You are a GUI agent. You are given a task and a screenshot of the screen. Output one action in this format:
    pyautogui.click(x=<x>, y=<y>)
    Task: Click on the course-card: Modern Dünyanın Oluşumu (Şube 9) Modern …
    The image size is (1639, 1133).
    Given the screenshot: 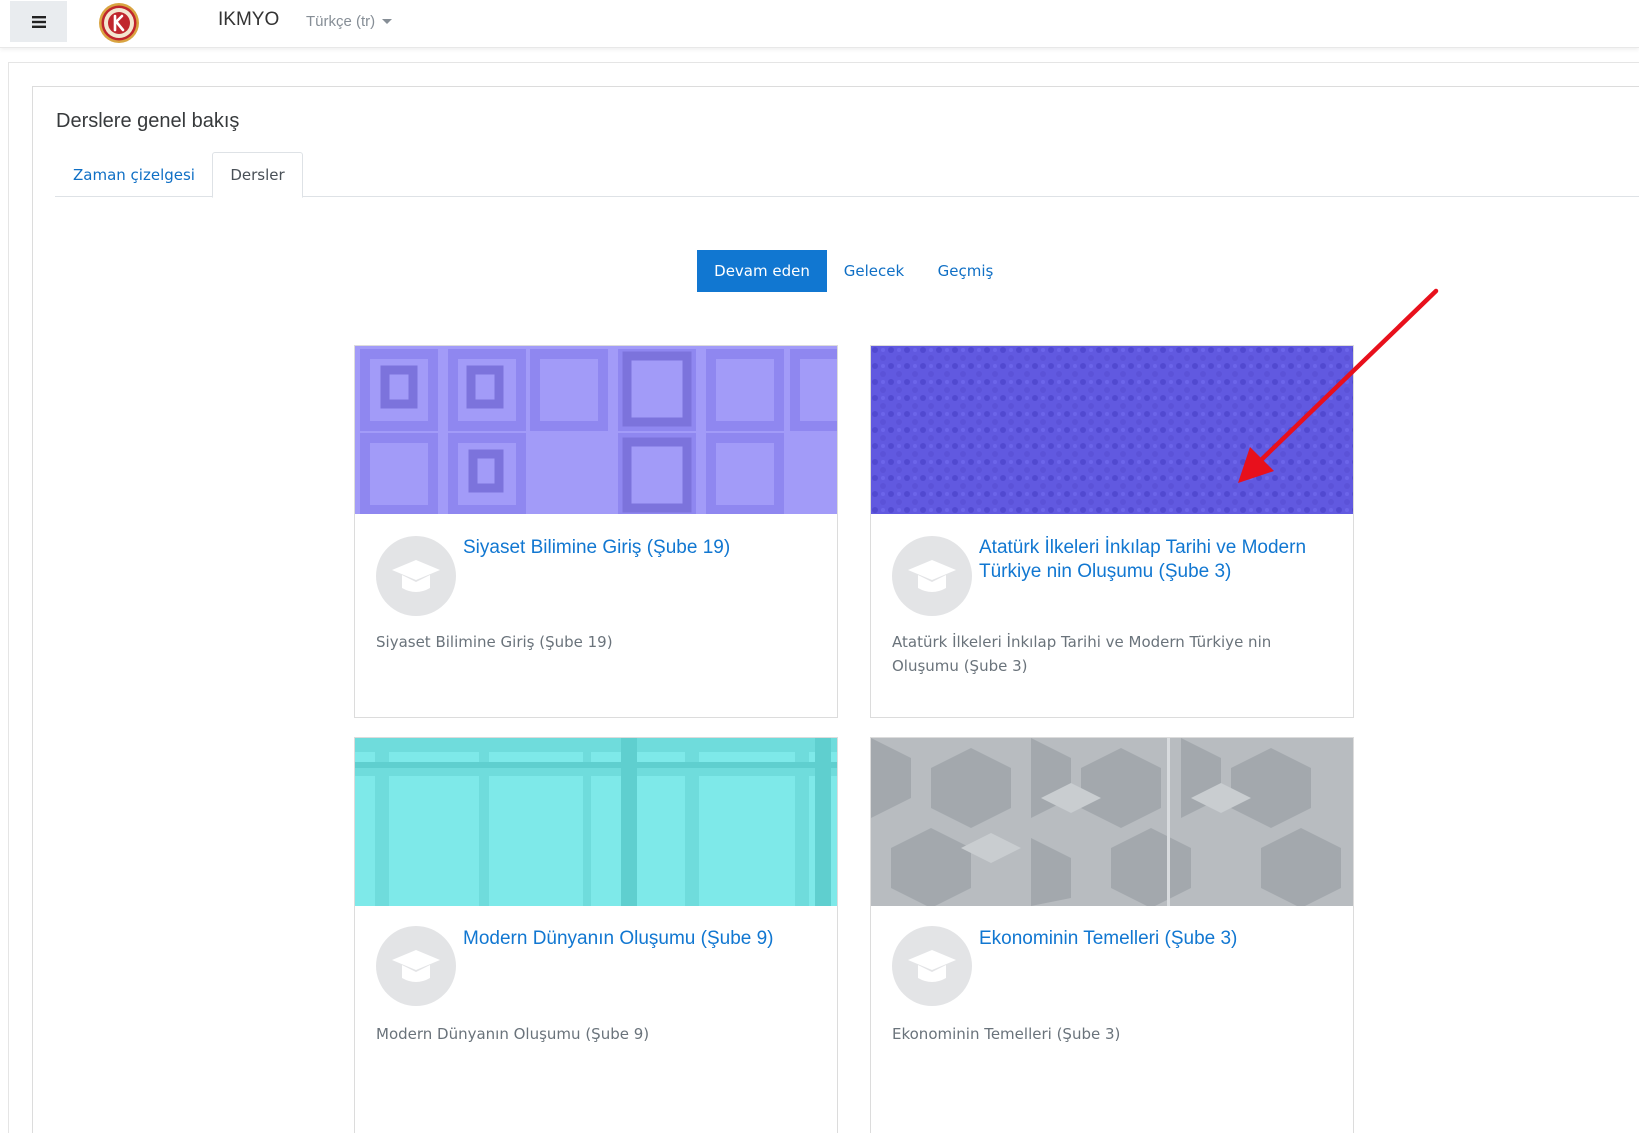 What is the action you would take?
    pyautogui.click(x=596, y=935)
    